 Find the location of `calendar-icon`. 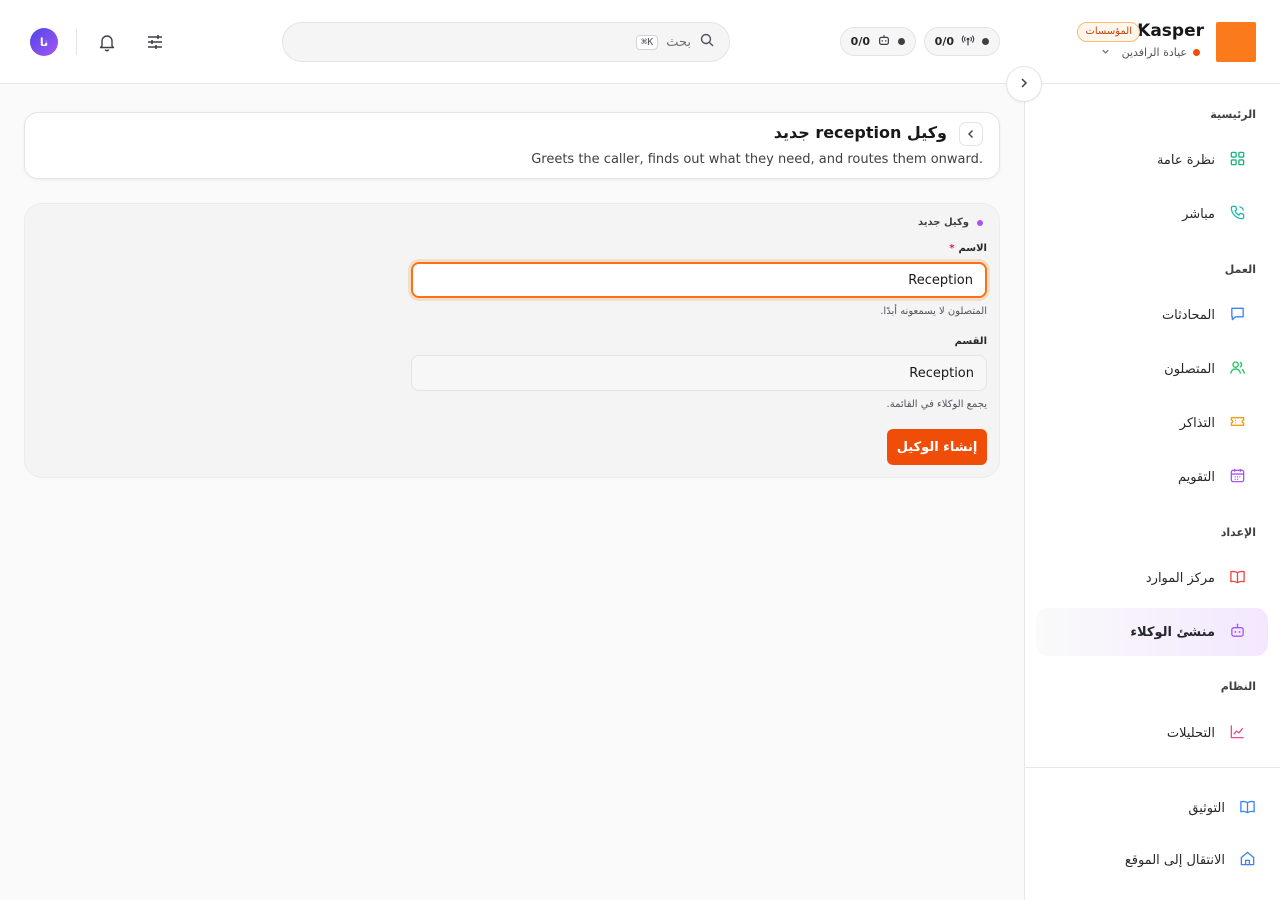

calendar-icon is located at coordinates (1237, 477).